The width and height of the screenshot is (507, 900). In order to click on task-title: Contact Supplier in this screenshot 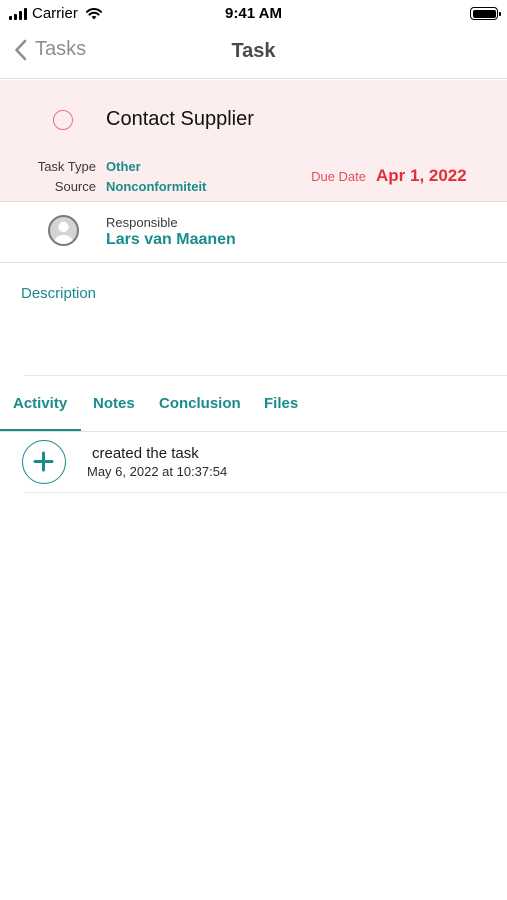, I will do `click(180, 119)`.